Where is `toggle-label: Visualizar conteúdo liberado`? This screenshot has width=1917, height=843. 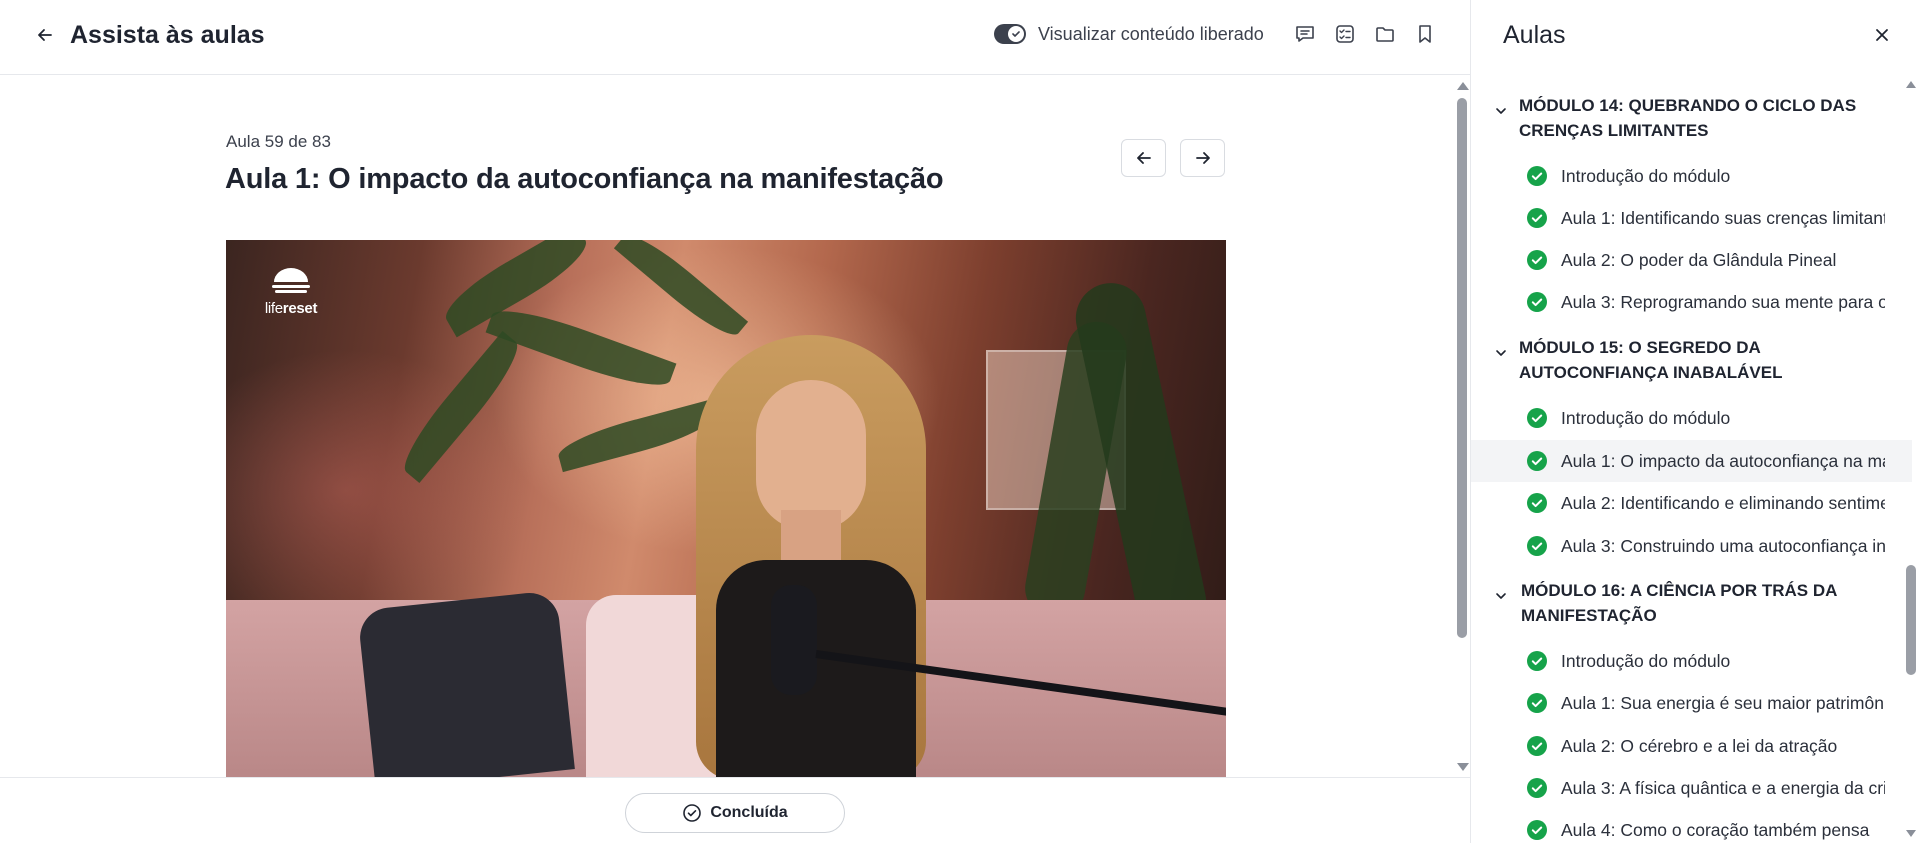
toggle-label: Visualizar conteúdo liberado is located at coordinates (1151, 34).